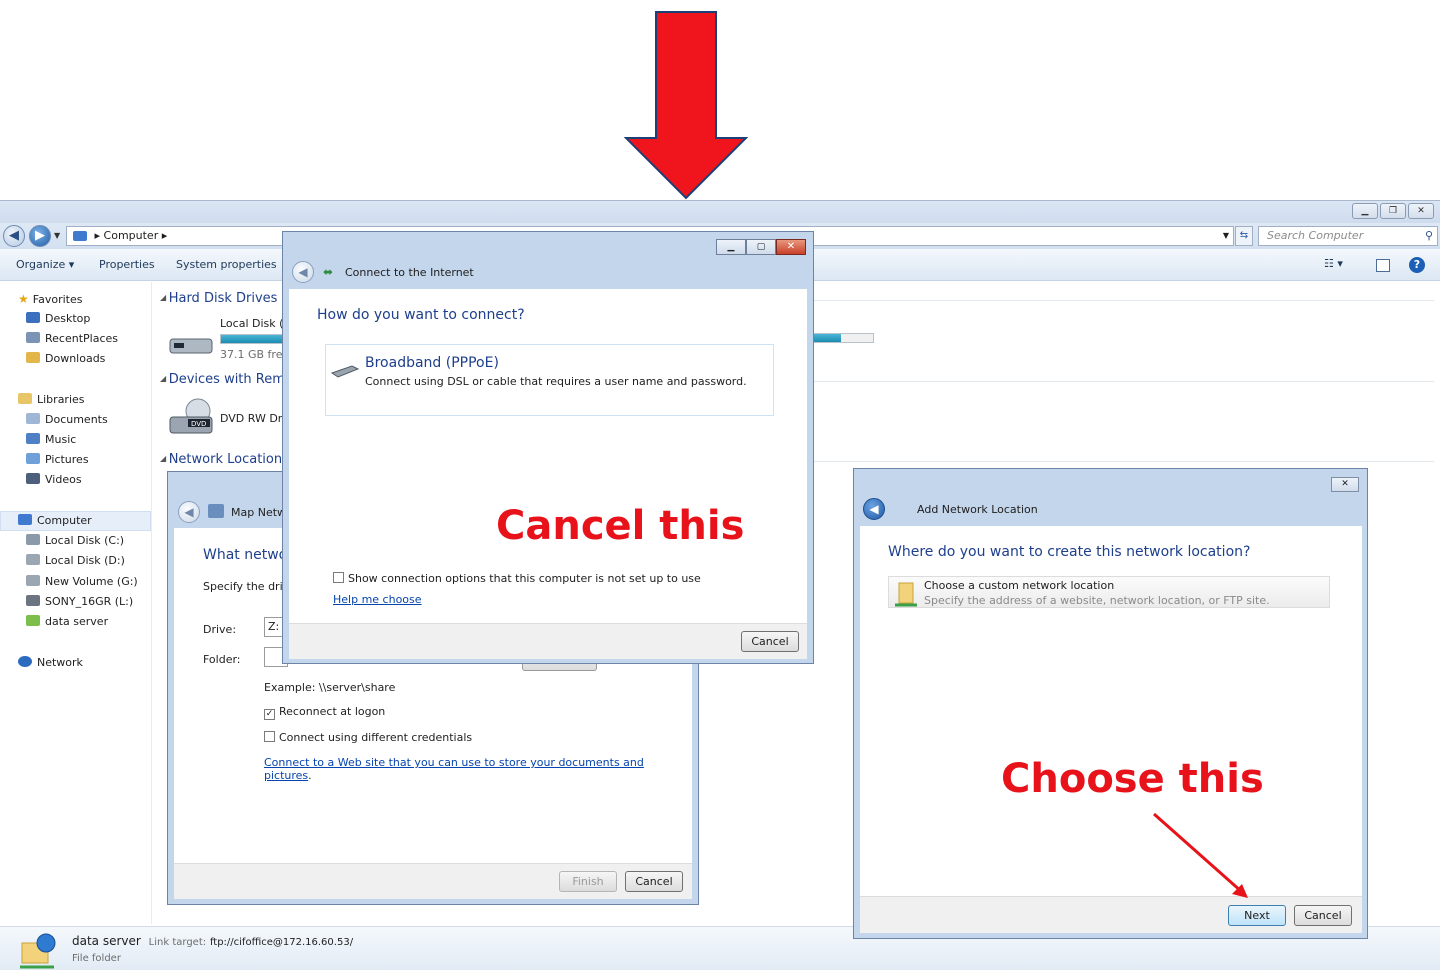 Image resolution: width=1440 pixels, height=971 pixels. I want to click on nav-recentplaces: RecentPlaces, so click(72, 338).